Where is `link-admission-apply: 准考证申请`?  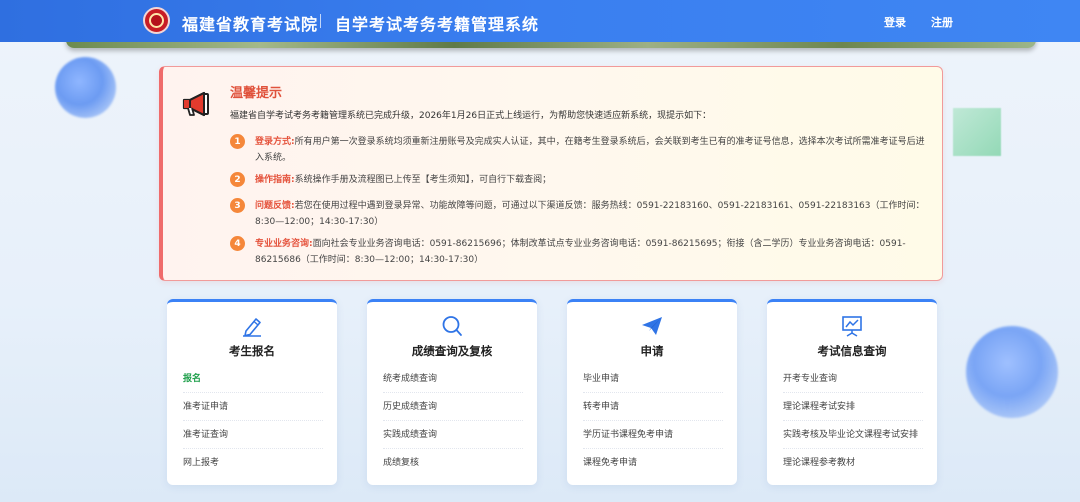 link-admission-apply: 准考证申请 is located at coordinates (253, 407).